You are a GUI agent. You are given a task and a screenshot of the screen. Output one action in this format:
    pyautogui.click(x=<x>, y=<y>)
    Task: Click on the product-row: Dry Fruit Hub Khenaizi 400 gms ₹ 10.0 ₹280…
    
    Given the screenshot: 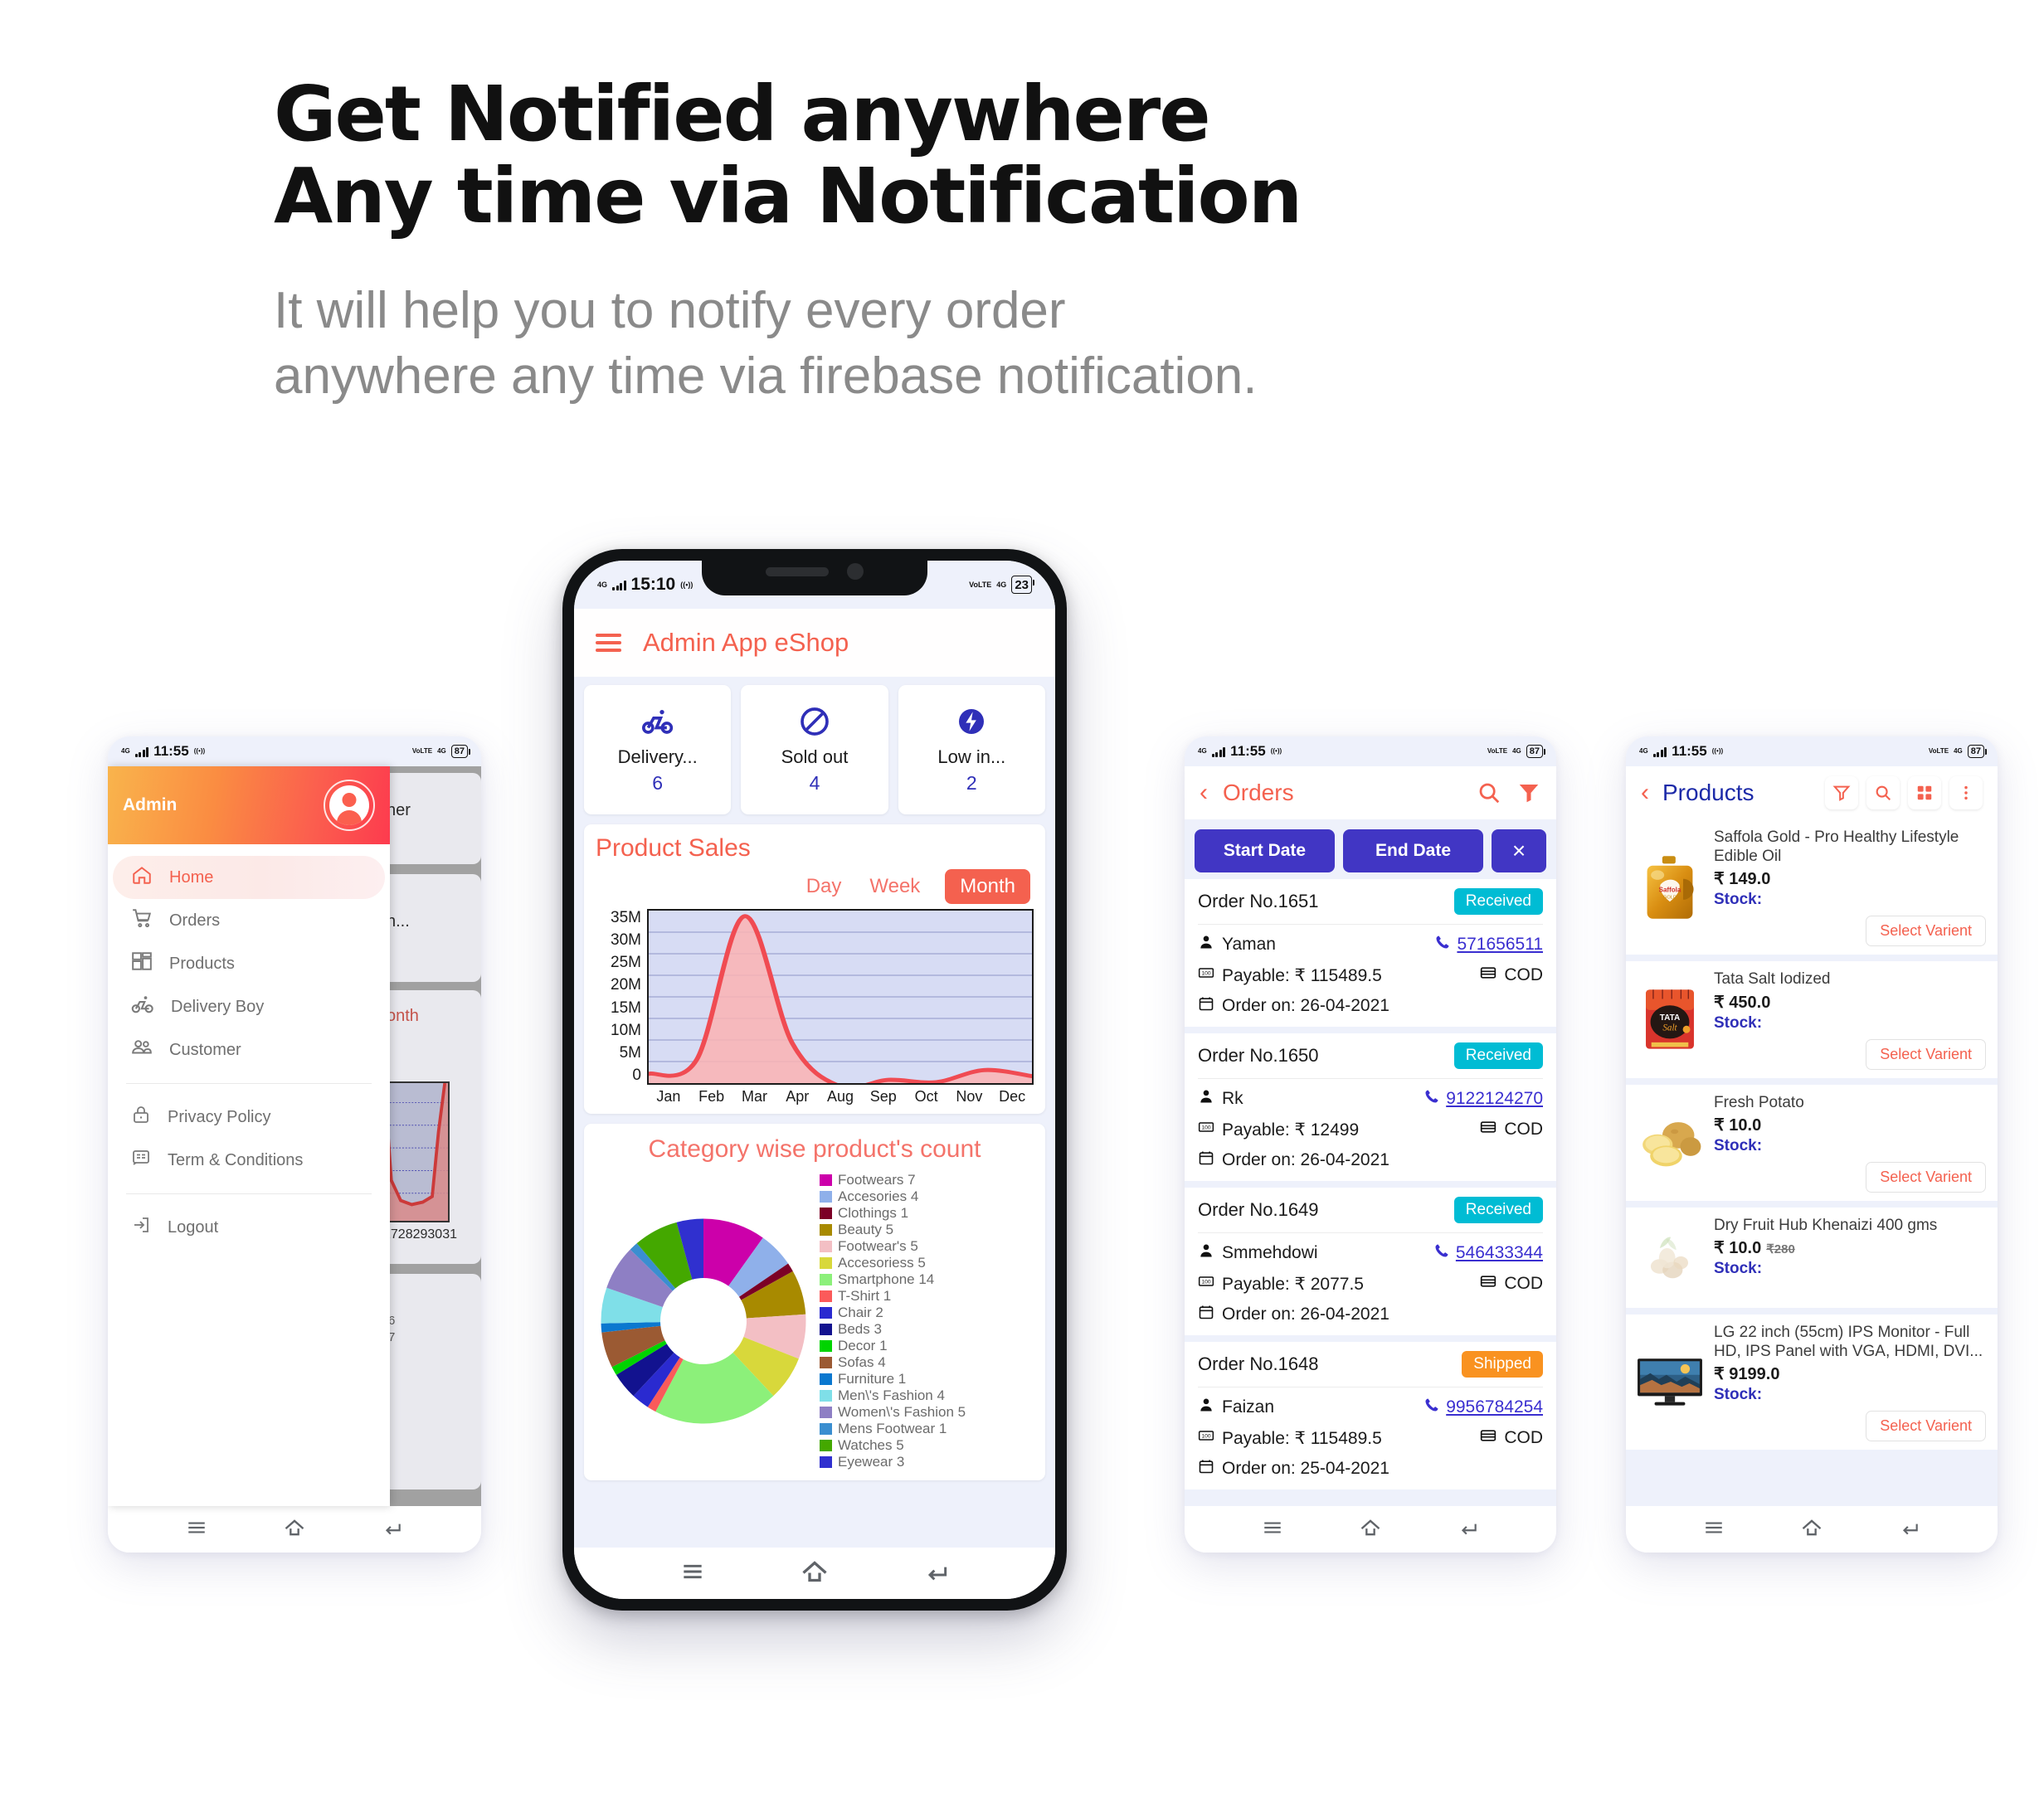 What is the action you would take?
    pyautogui.click(x=1812, y=1257)
    